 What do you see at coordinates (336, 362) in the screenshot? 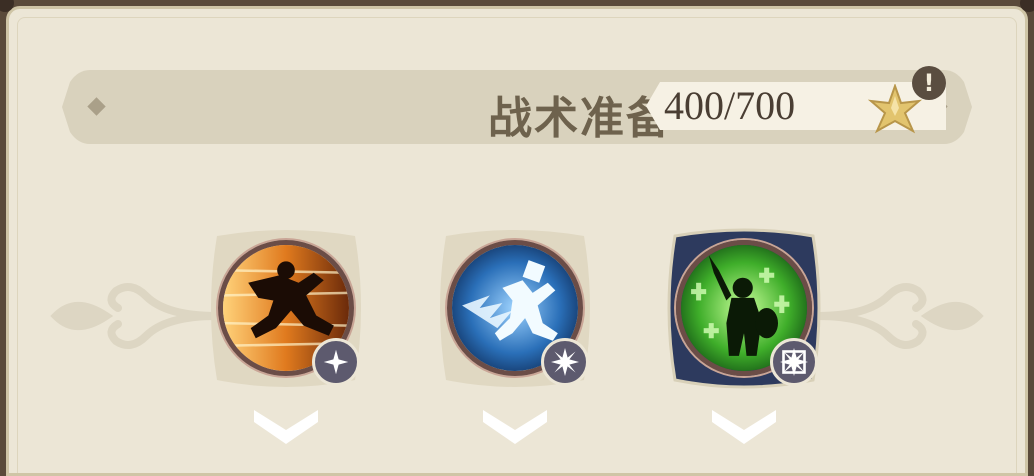
I see `sparkle-icon` at bounding box center [336, 362].